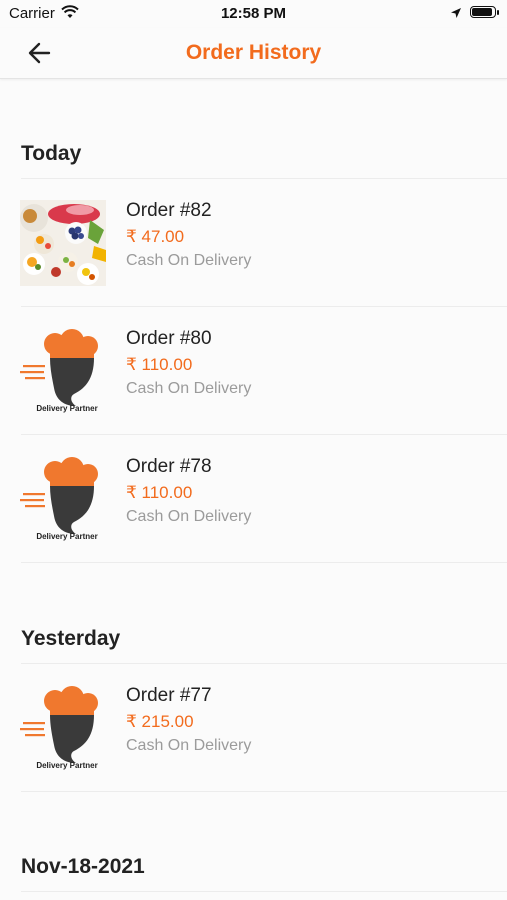 The height and width of the screenshot is (900, 507). Describe the element at coordinates (155, 236) in the screenshot. I see `order-amount: ₹ 47.00` at that location.